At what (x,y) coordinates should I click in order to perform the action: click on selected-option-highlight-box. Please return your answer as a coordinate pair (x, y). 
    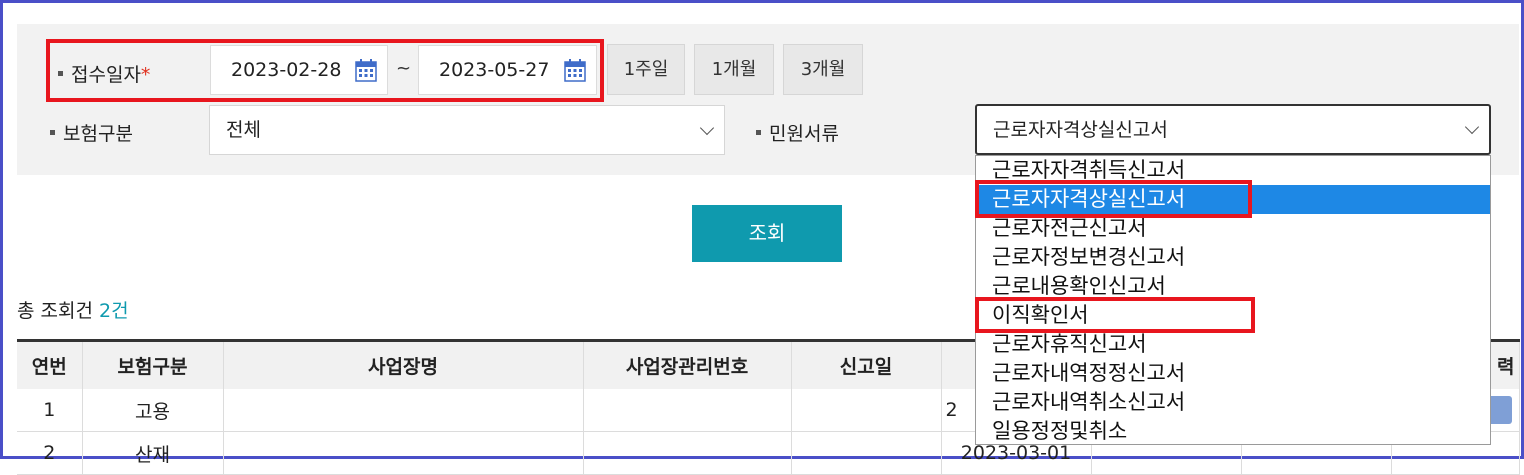
    Looking at the image, I should click on (1113, 199).